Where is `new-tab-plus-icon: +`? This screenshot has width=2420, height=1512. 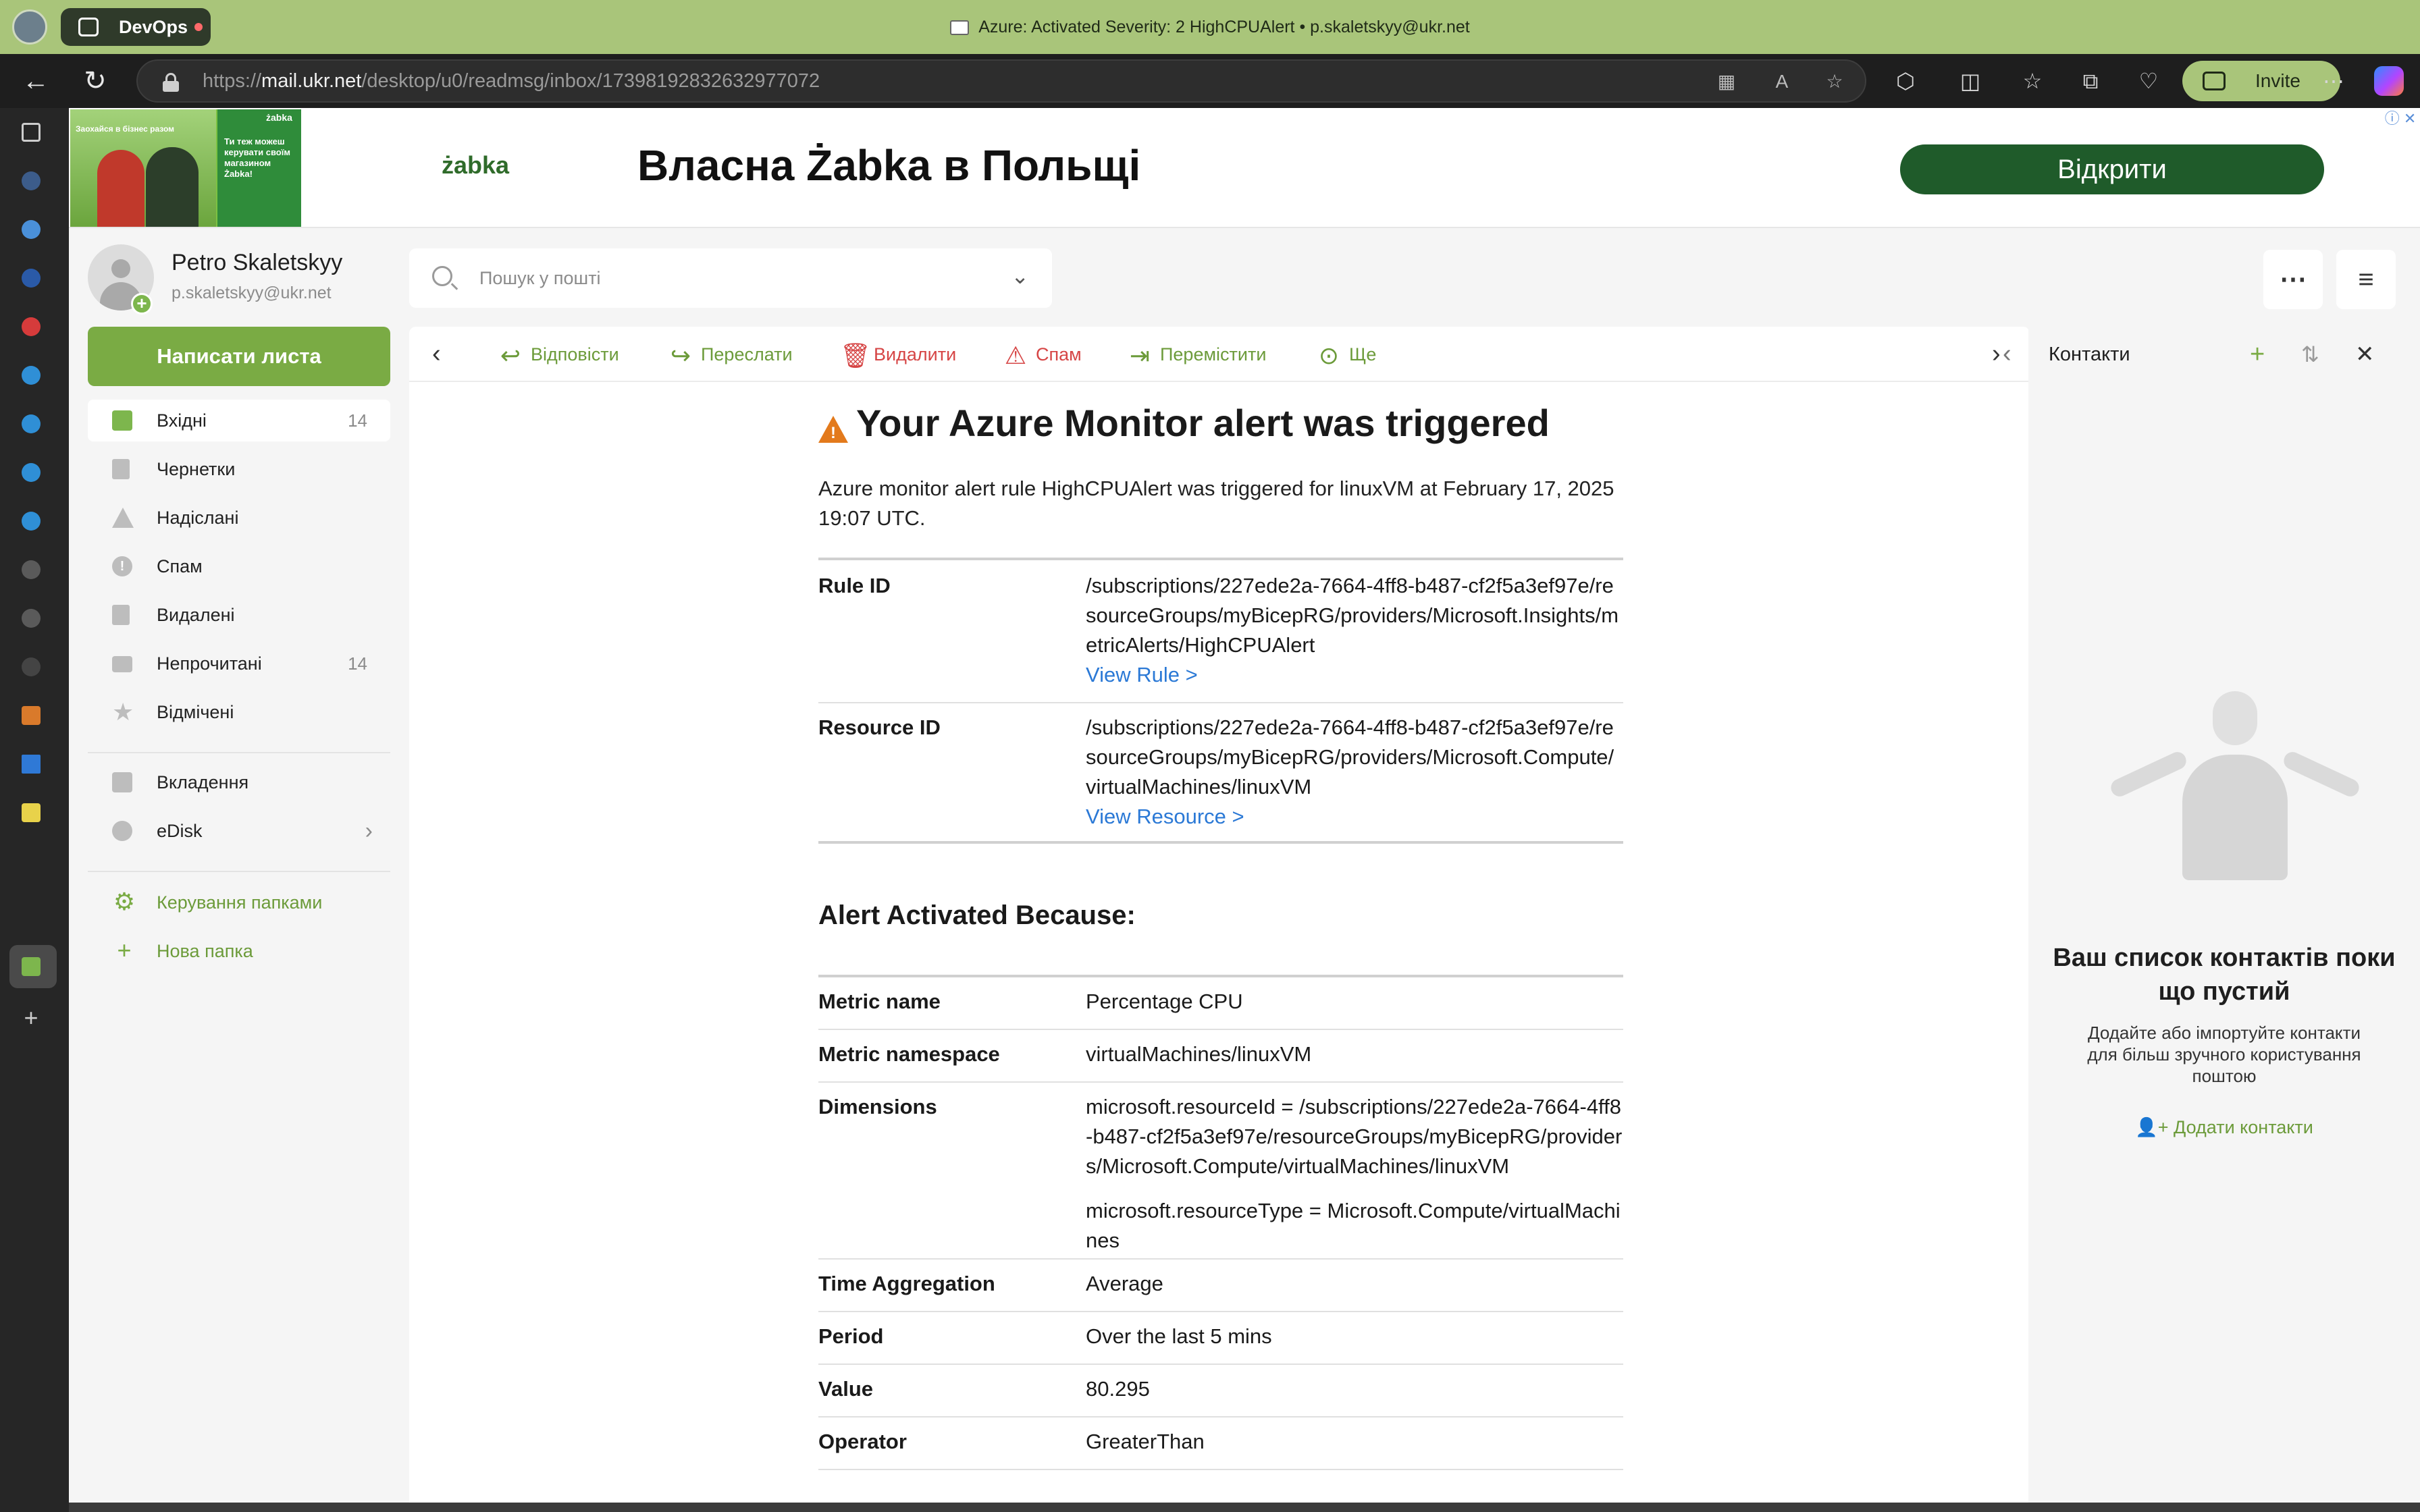
new-tab-plus-icon: + is located at coordinates (31, 1018).